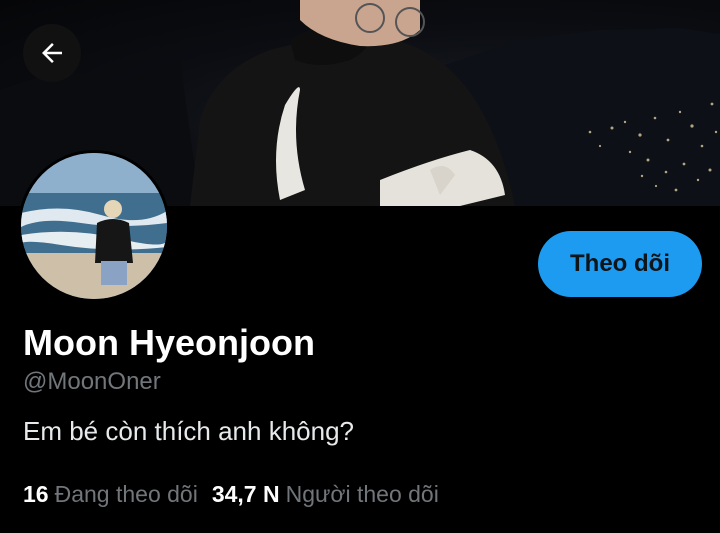  I want to click on followers-count: 34,7 N, so click(245, 494).